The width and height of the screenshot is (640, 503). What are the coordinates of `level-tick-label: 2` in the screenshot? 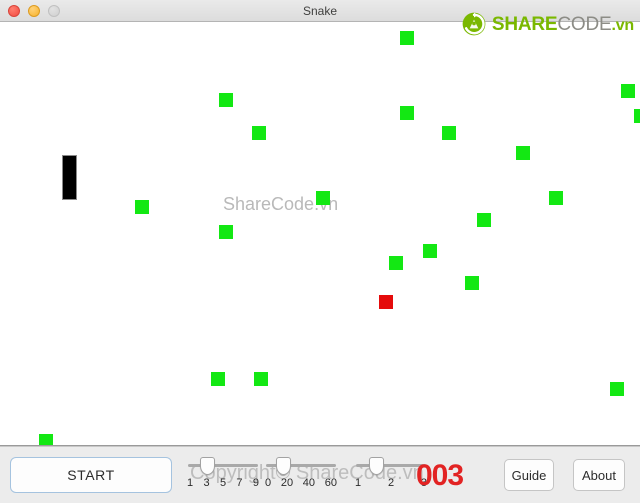 It's located at (391, 483).